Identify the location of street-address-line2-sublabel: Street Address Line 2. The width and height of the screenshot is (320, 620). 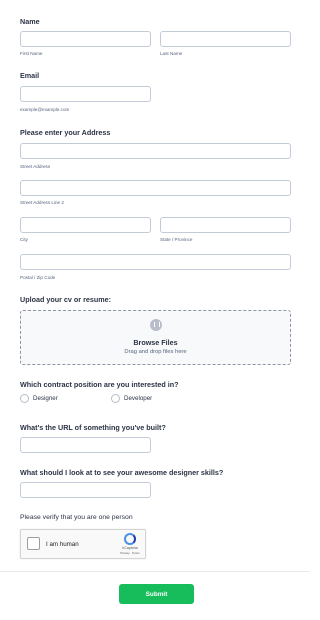
(42, 202).